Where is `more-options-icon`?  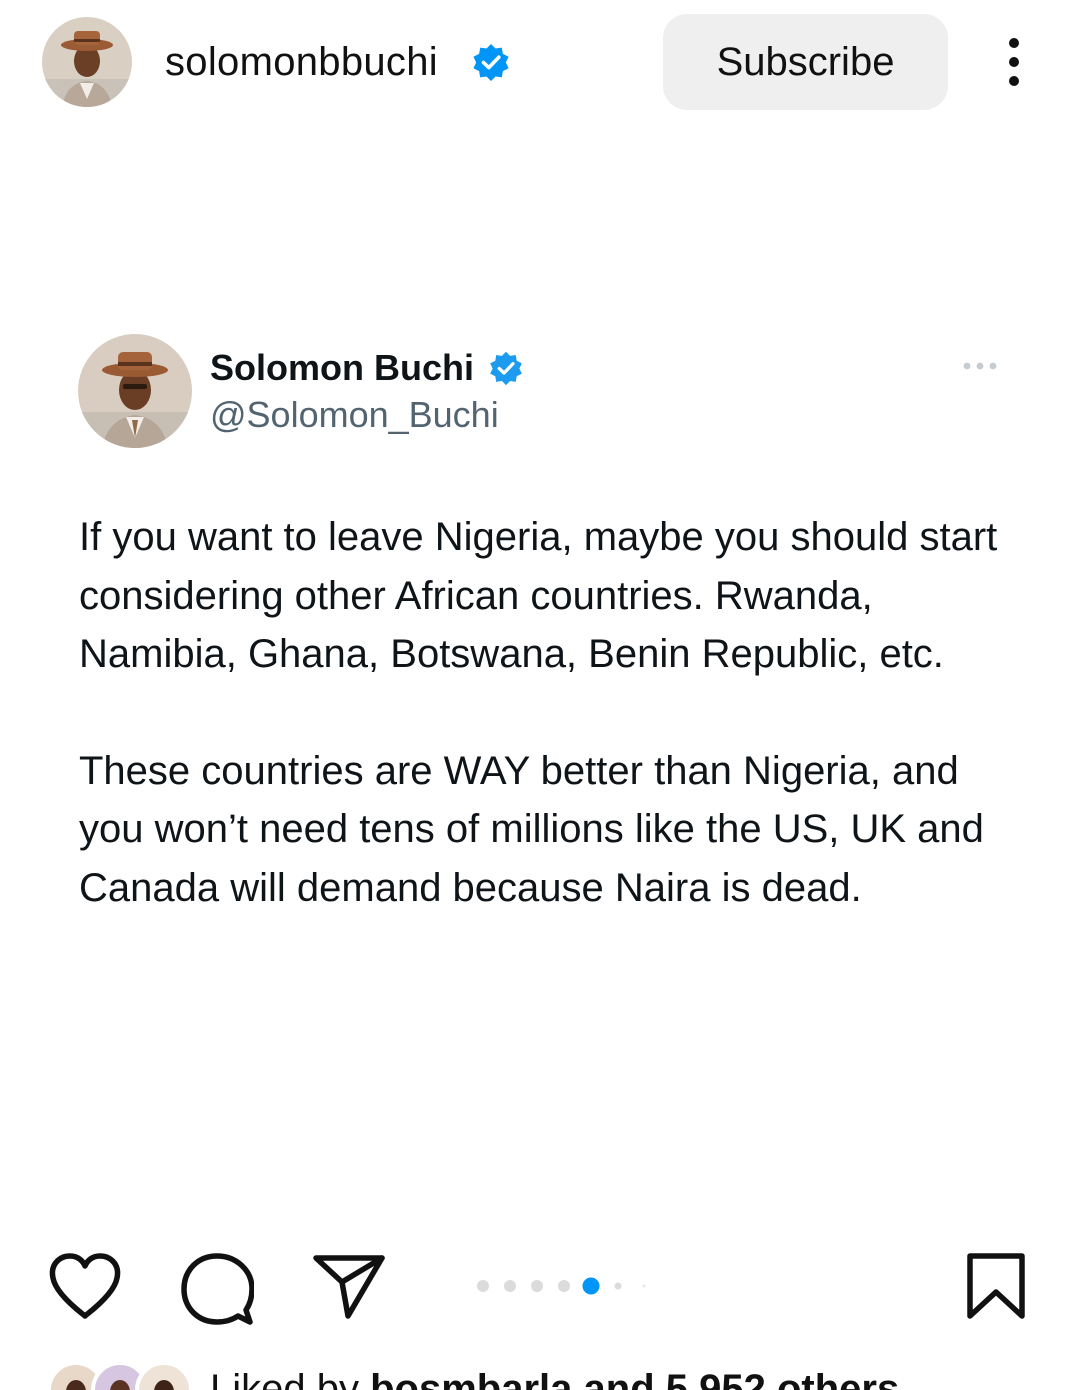 more-options-icon is located at coordinates (1014, 62).